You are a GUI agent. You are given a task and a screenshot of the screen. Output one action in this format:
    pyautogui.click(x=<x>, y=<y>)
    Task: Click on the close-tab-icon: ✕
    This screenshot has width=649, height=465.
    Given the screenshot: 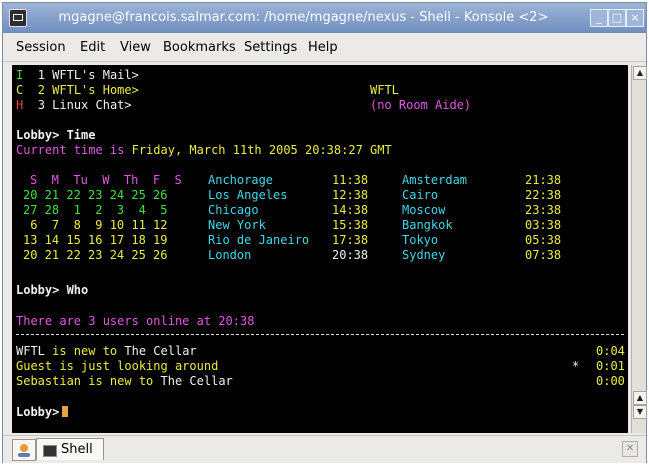 What is the action you would take?
    pyautogui.click(x=630, y=449)
    